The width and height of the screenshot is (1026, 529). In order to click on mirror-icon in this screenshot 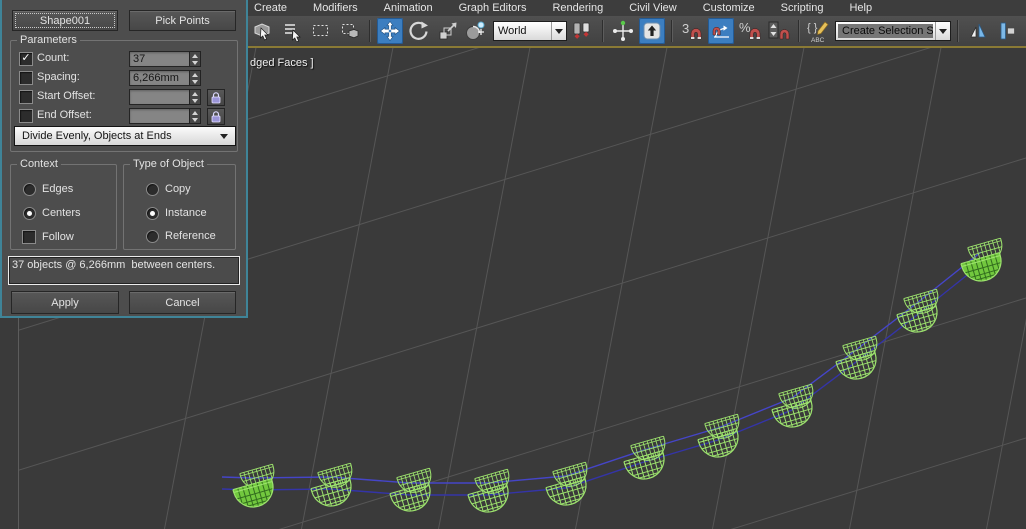, I will do `click(978, 30)`.